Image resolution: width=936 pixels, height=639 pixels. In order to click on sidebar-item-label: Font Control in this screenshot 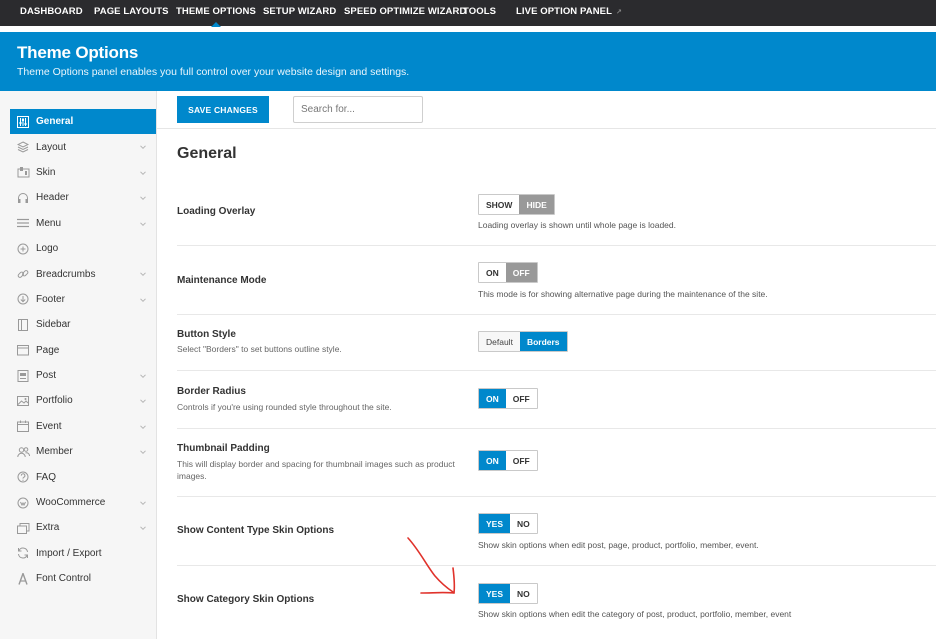, I will do `click(64, 579)`.